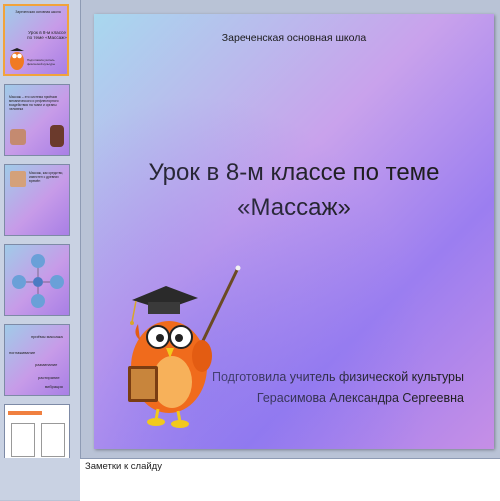  Describe the element at coordinates (17, 59) in the screenshot. I see `owl-icon` at that location.